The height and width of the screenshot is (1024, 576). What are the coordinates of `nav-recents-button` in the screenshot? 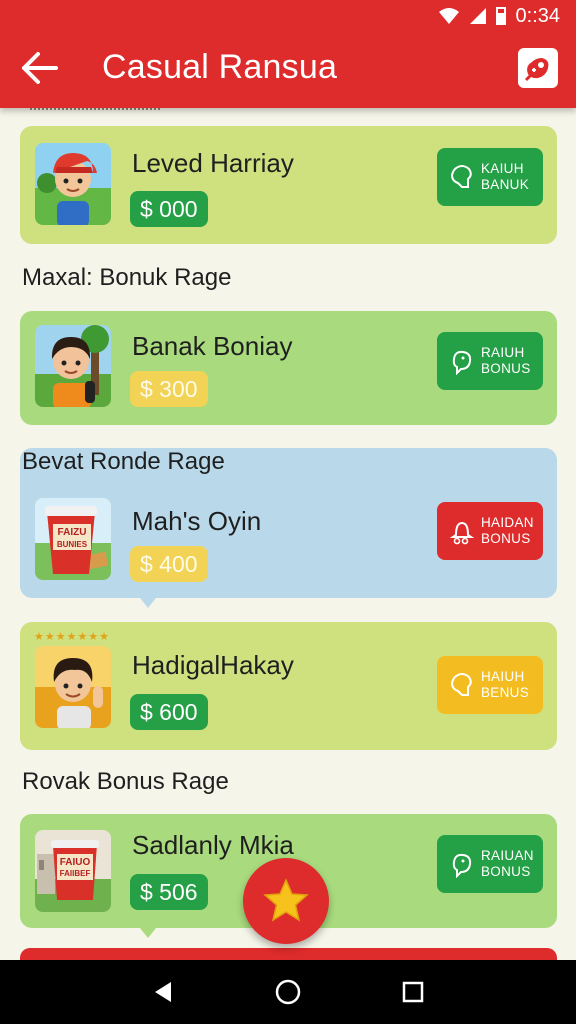 It's located at (413, 992).